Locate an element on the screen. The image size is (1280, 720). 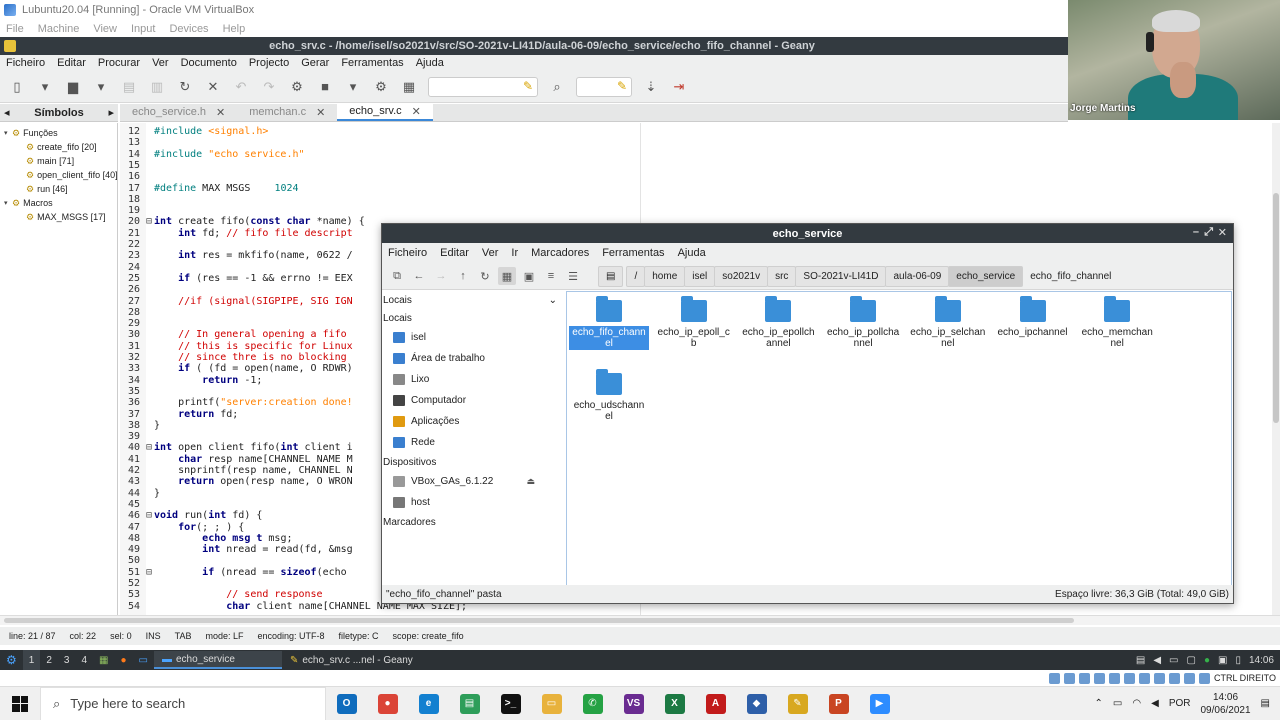
breadcrumb-item: isel is located at coordinates (700, 276).